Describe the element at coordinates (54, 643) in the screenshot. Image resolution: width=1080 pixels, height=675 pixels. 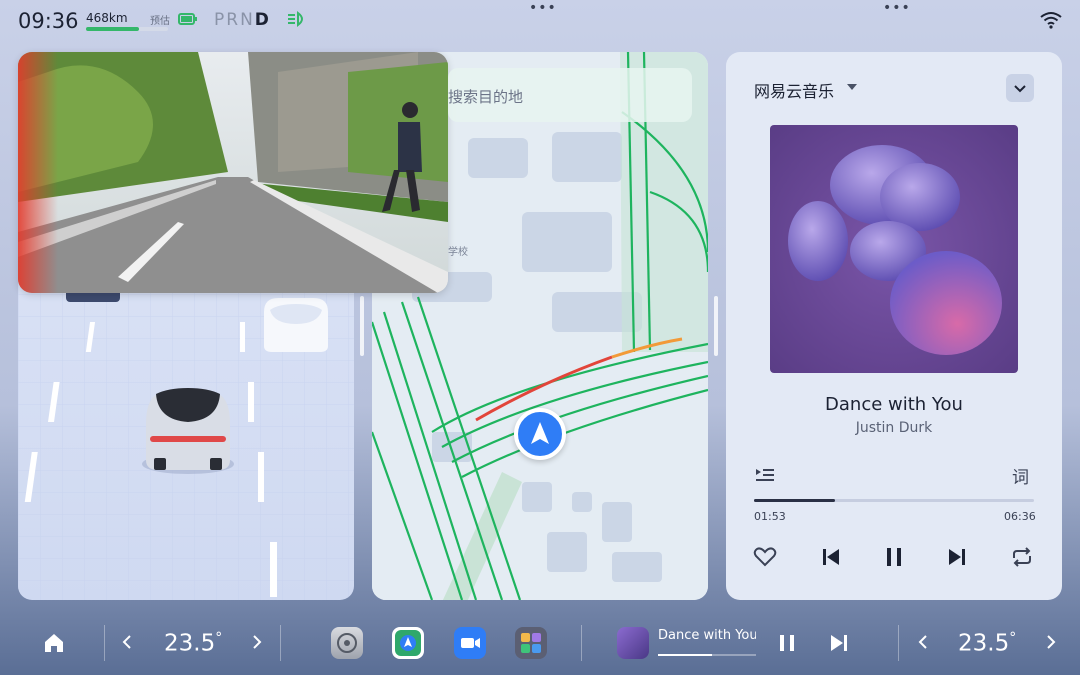
I see `home-icon` at that location.